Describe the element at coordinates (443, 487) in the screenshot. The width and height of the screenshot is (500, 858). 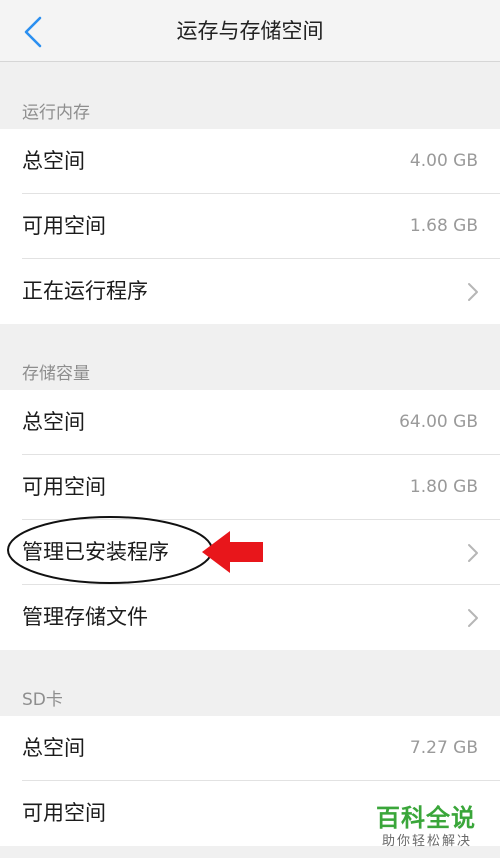
I see `row-value: 1.80 GB` at that location.